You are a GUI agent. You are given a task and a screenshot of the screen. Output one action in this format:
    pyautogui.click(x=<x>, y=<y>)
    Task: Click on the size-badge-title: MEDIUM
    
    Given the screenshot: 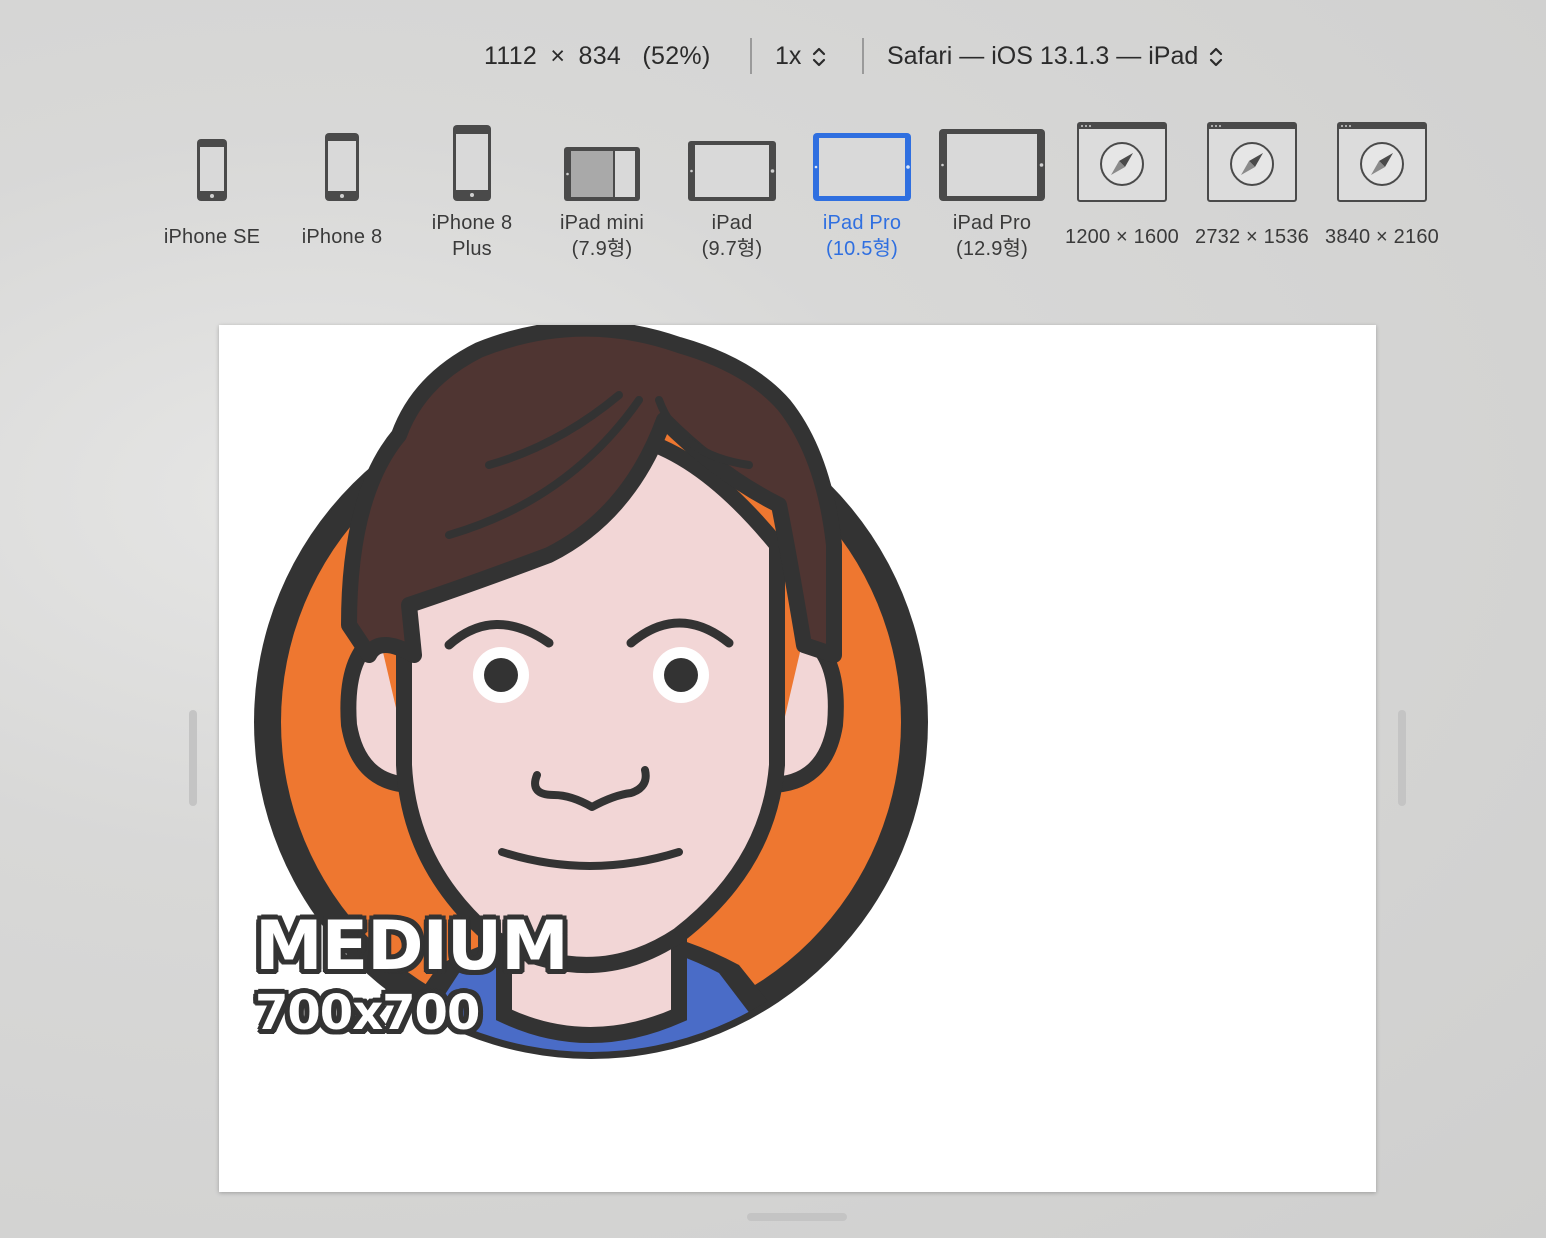 What is the action you would take?
    pyautogui.click(x=412, y=946)
    